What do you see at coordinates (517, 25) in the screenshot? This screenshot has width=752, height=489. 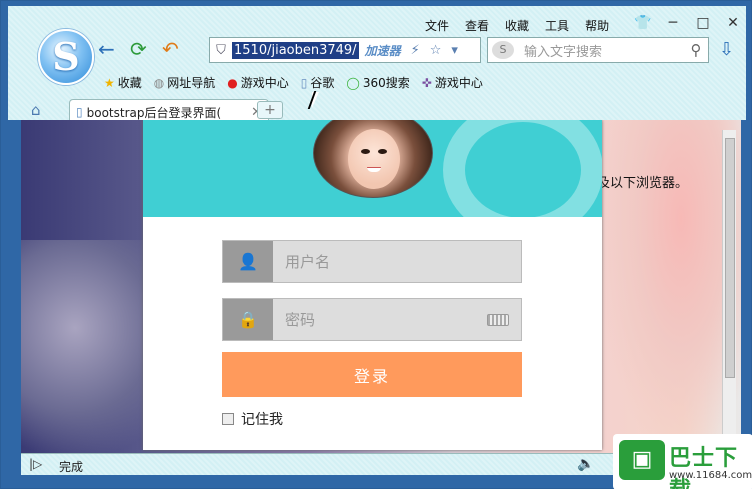 I see `menu-favorites: 收藏` at bounding box center [517, 25].